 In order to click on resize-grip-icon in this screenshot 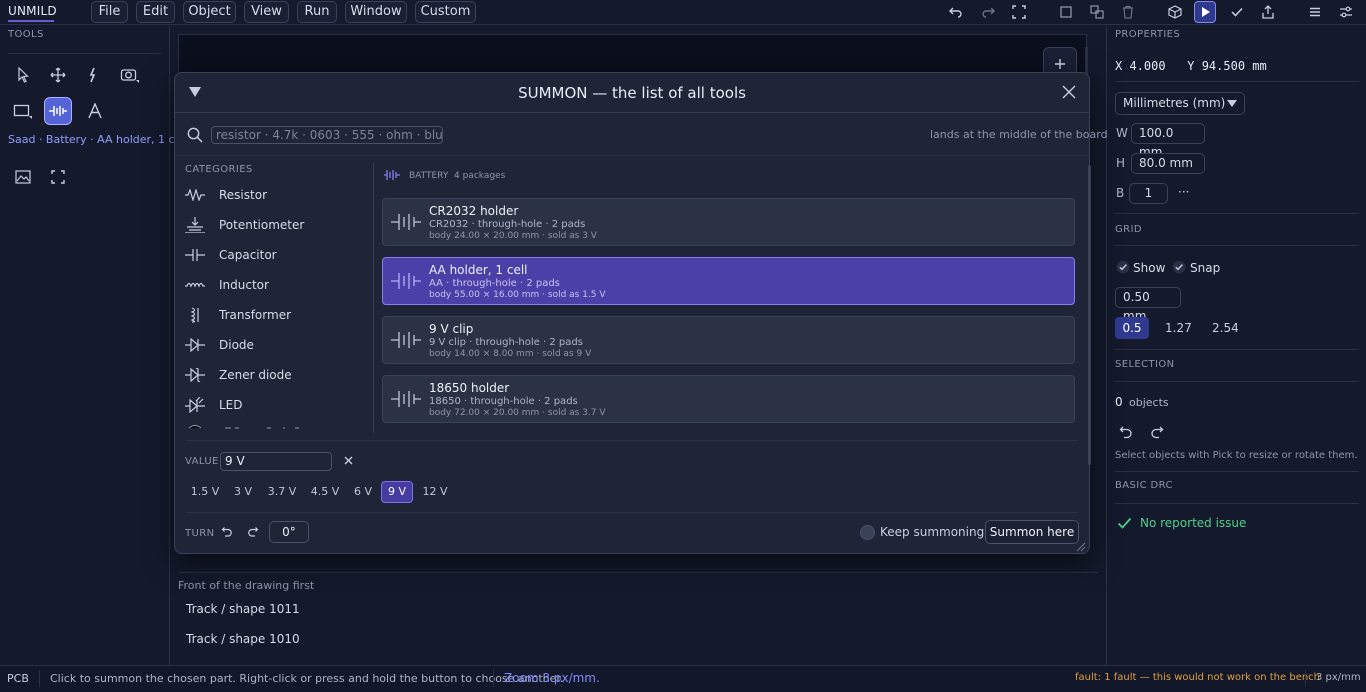, I will do `click(1080, 546)`.